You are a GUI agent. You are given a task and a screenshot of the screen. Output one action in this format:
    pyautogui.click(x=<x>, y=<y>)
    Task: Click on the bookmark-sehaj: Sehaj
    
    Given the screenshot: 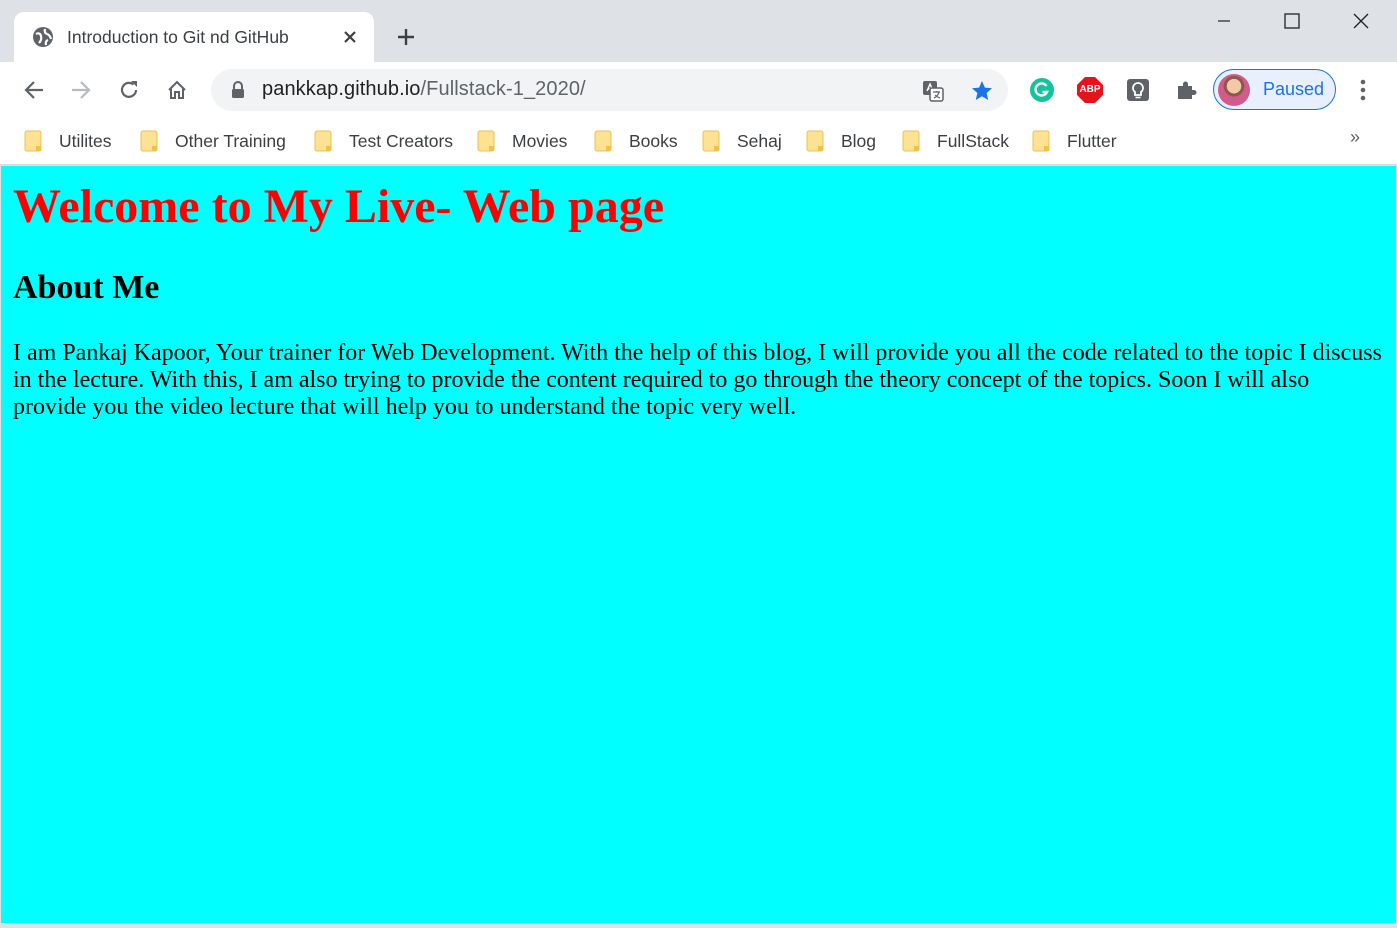 What is the action you would take?
    pyautogui.click(x=742, y=141)
    